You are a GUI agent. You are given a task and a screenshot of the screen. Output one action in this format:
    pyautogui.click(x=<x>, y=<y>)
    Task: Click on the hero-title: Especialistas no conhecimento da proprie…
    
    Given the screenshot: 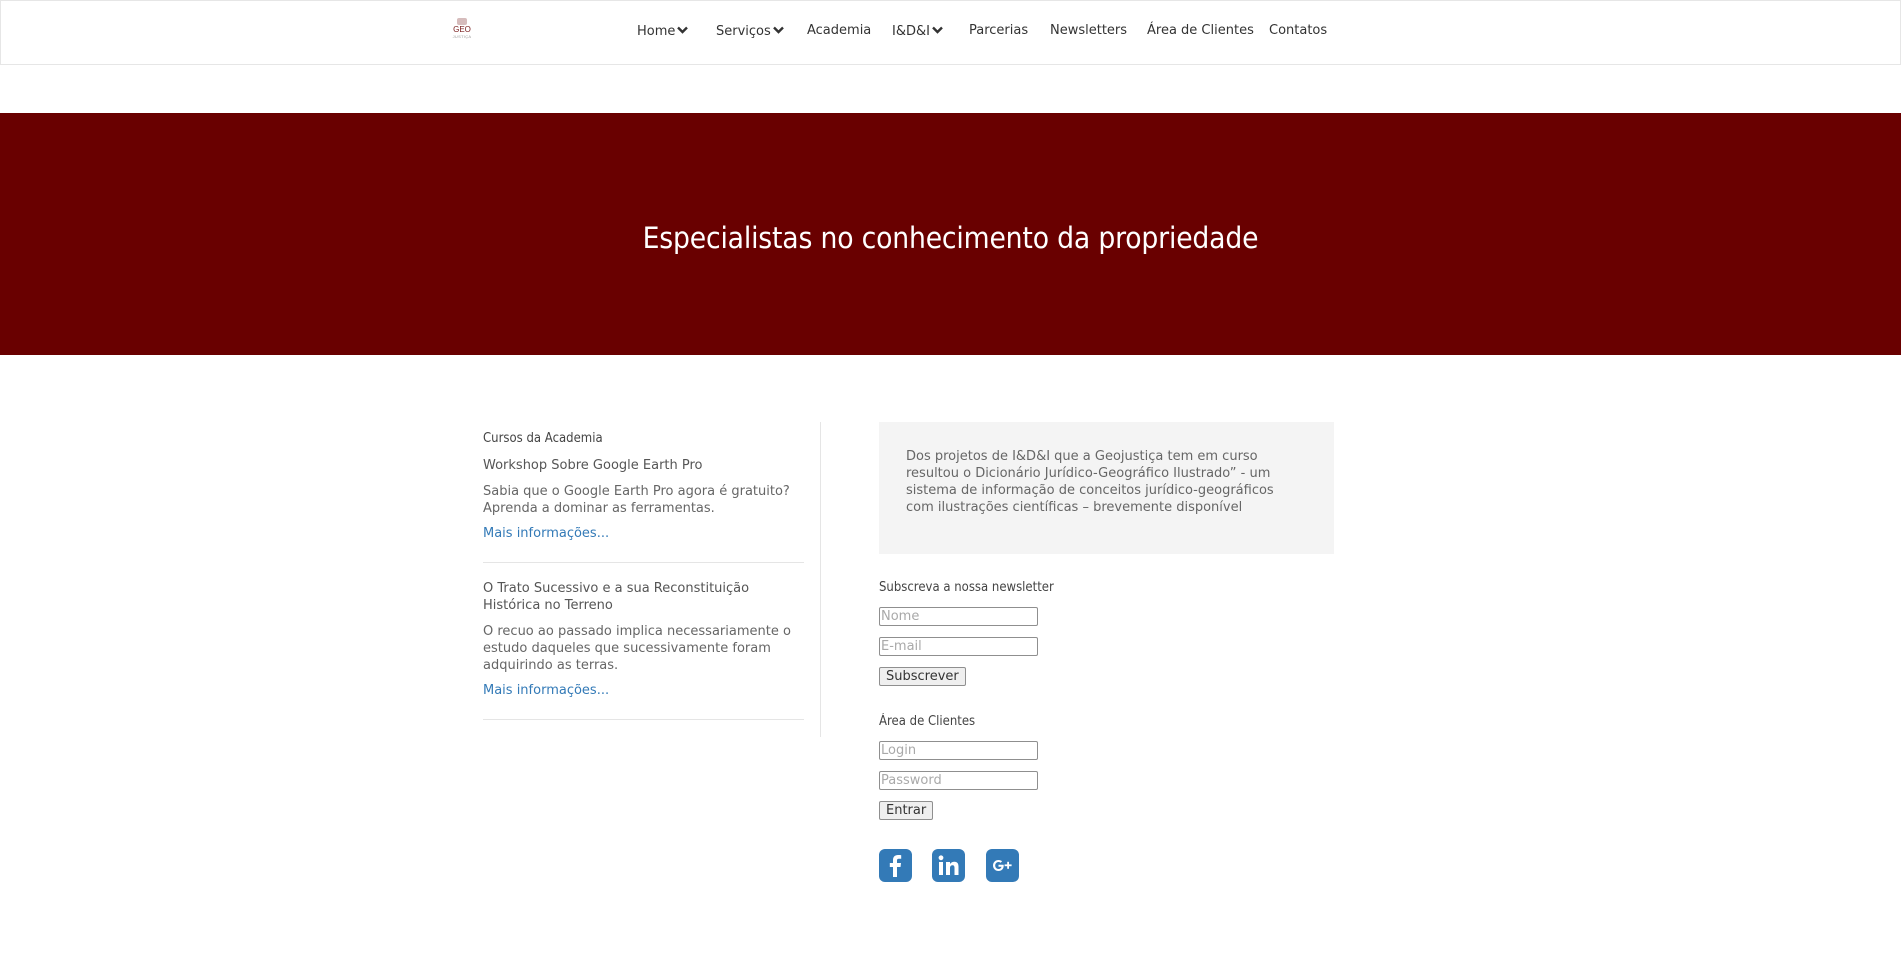 What is the action you would take?
    pyautogui.click(x=950, y=238)
    